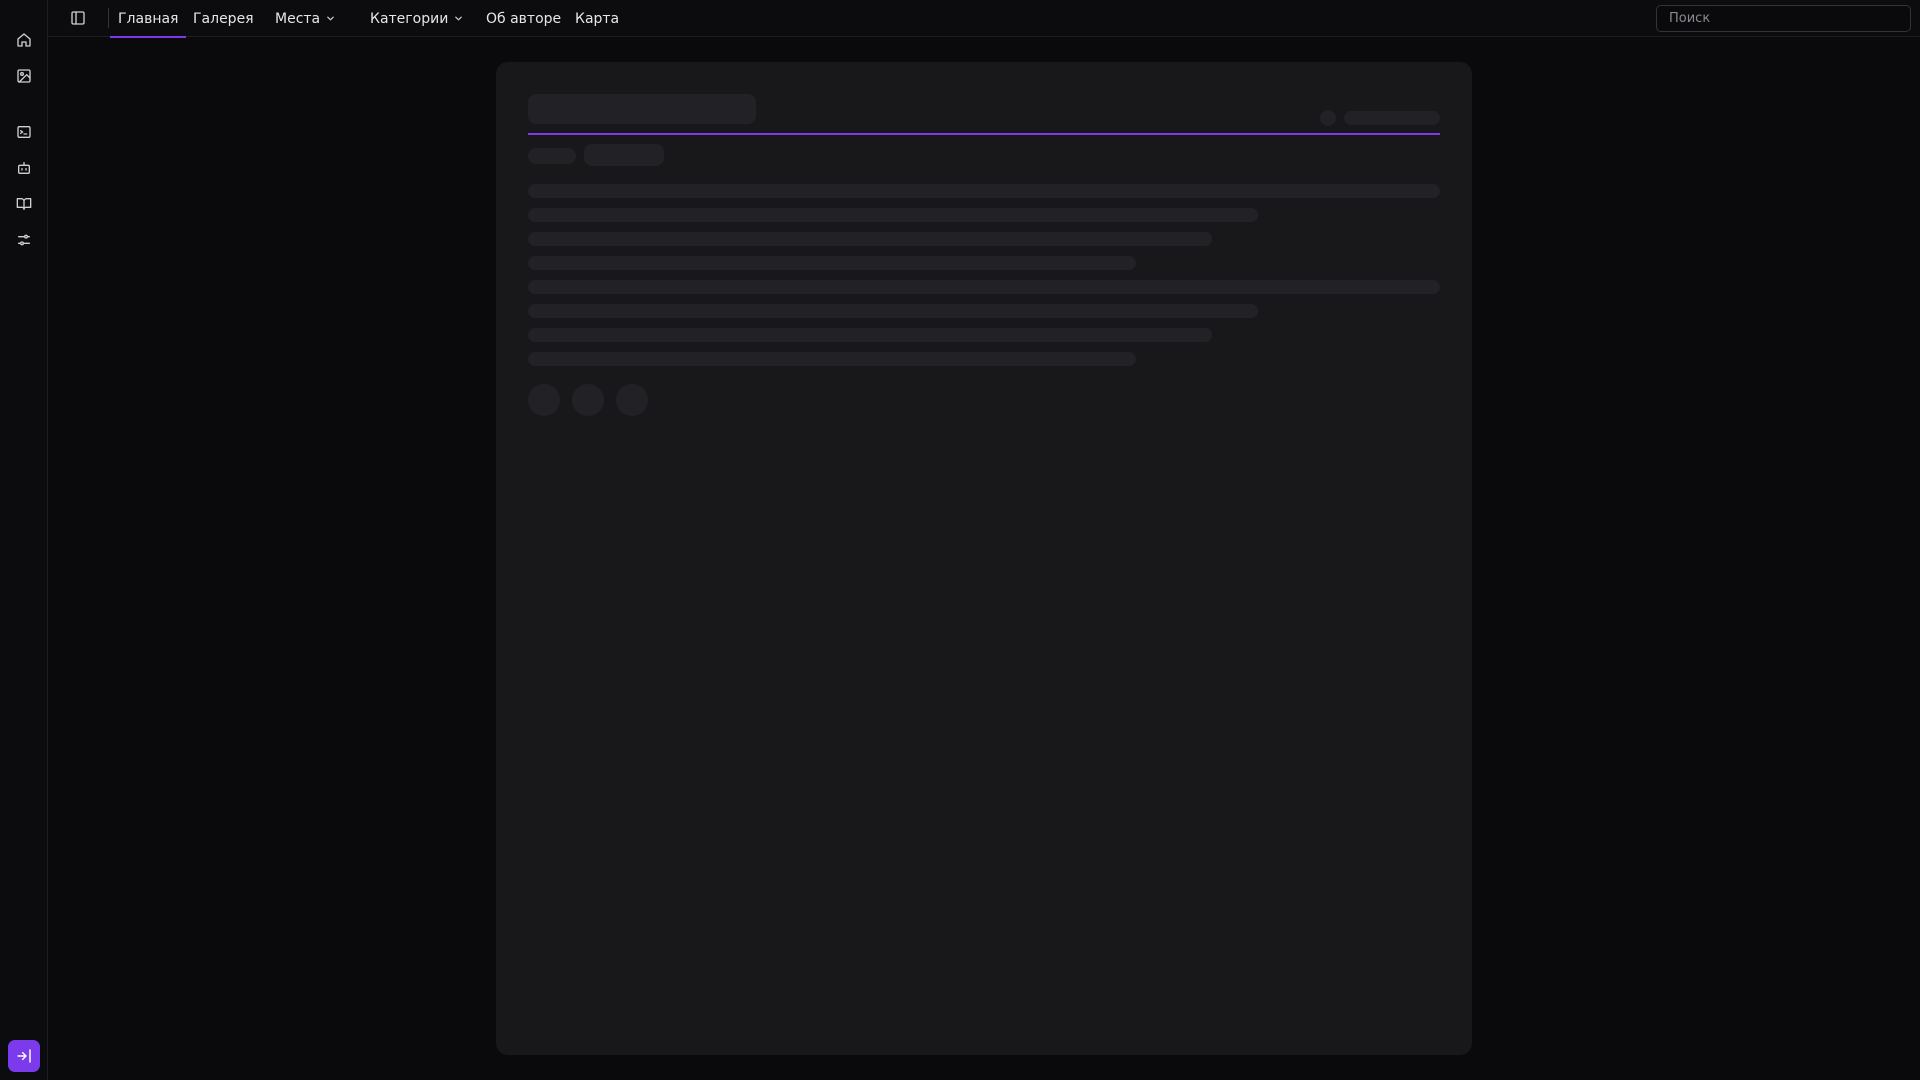 The height and width of the screenshot is (1080, 1920). I want to click on nav-item-gallery: Галерея, so click(223, 18).